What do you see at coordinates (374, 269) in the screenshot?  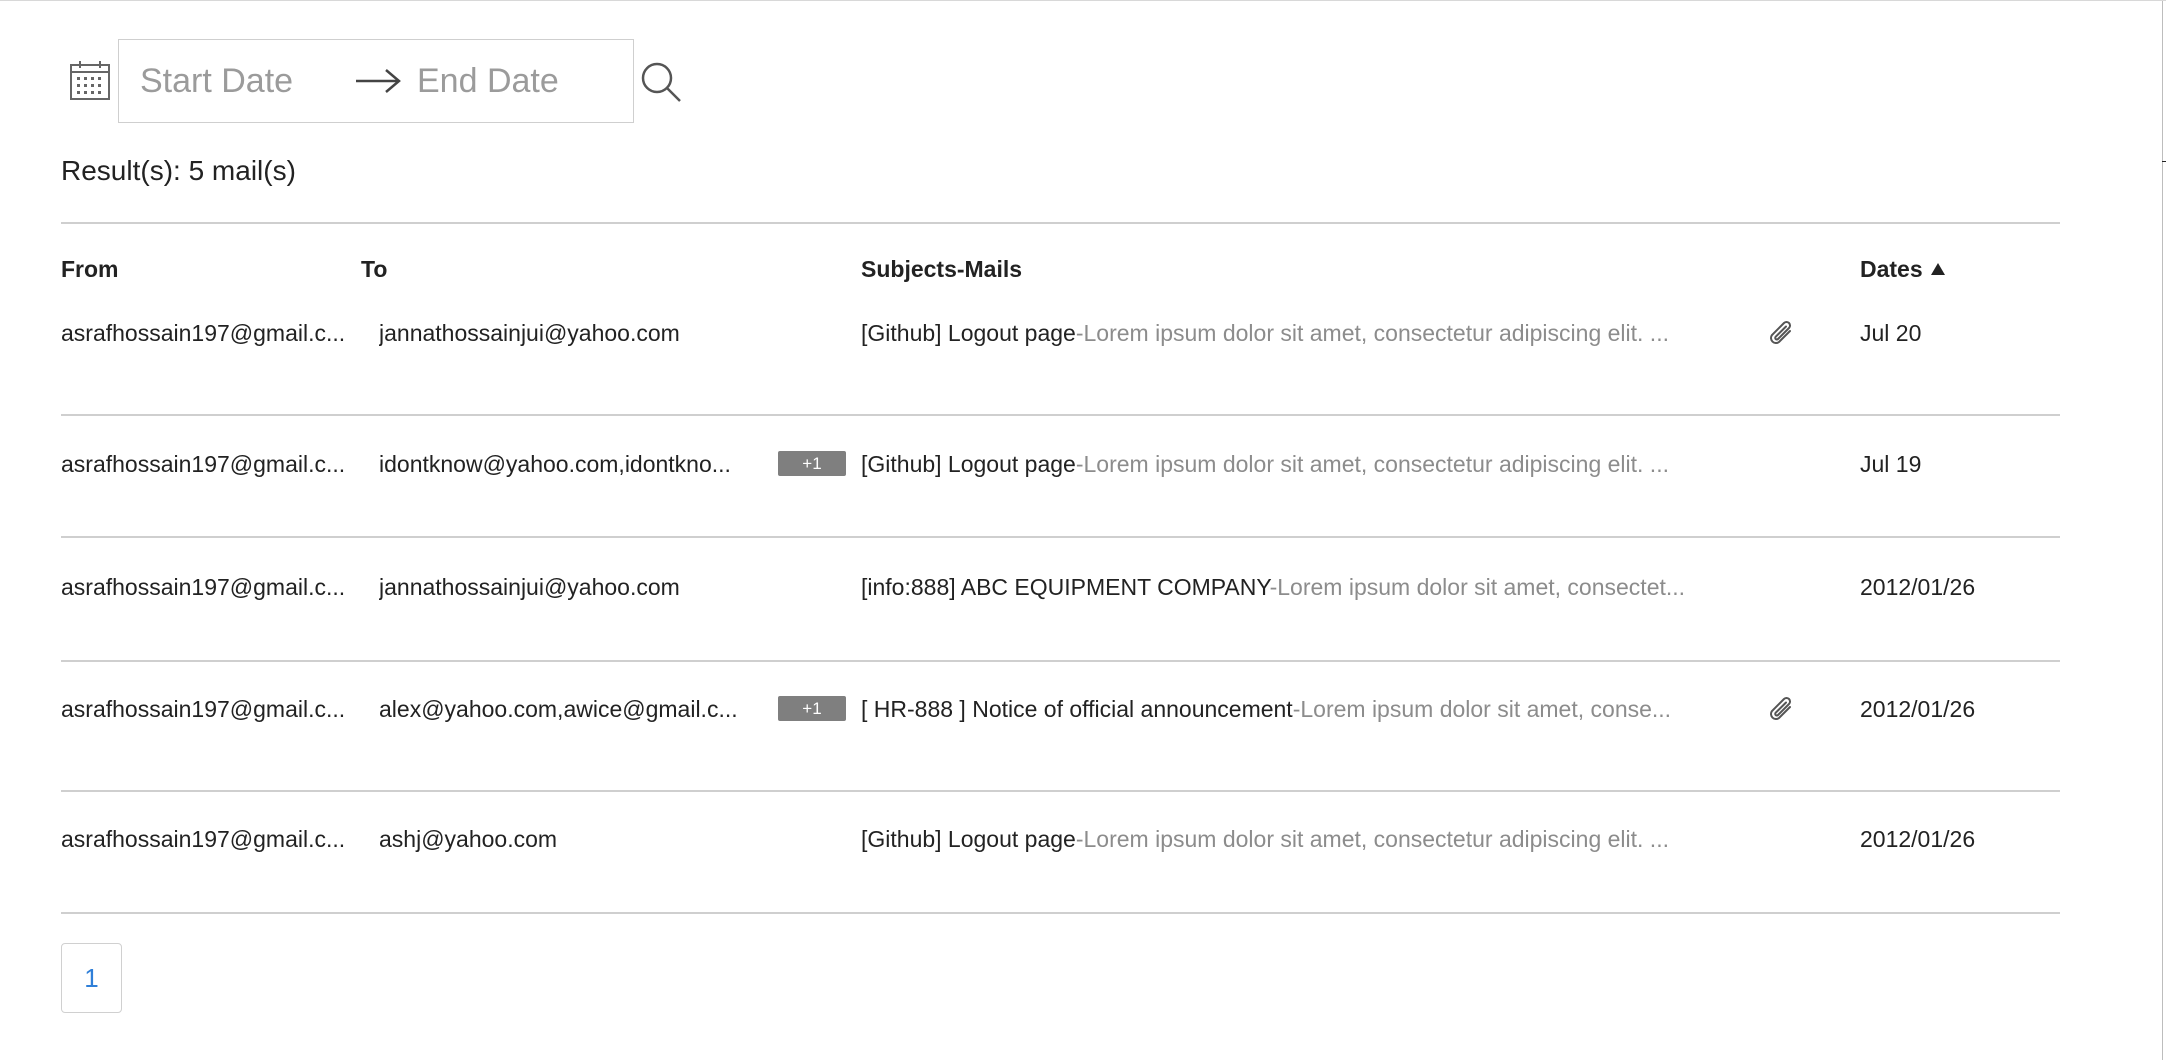 I see `column-header-to: To` at bounding box center [374, 269].